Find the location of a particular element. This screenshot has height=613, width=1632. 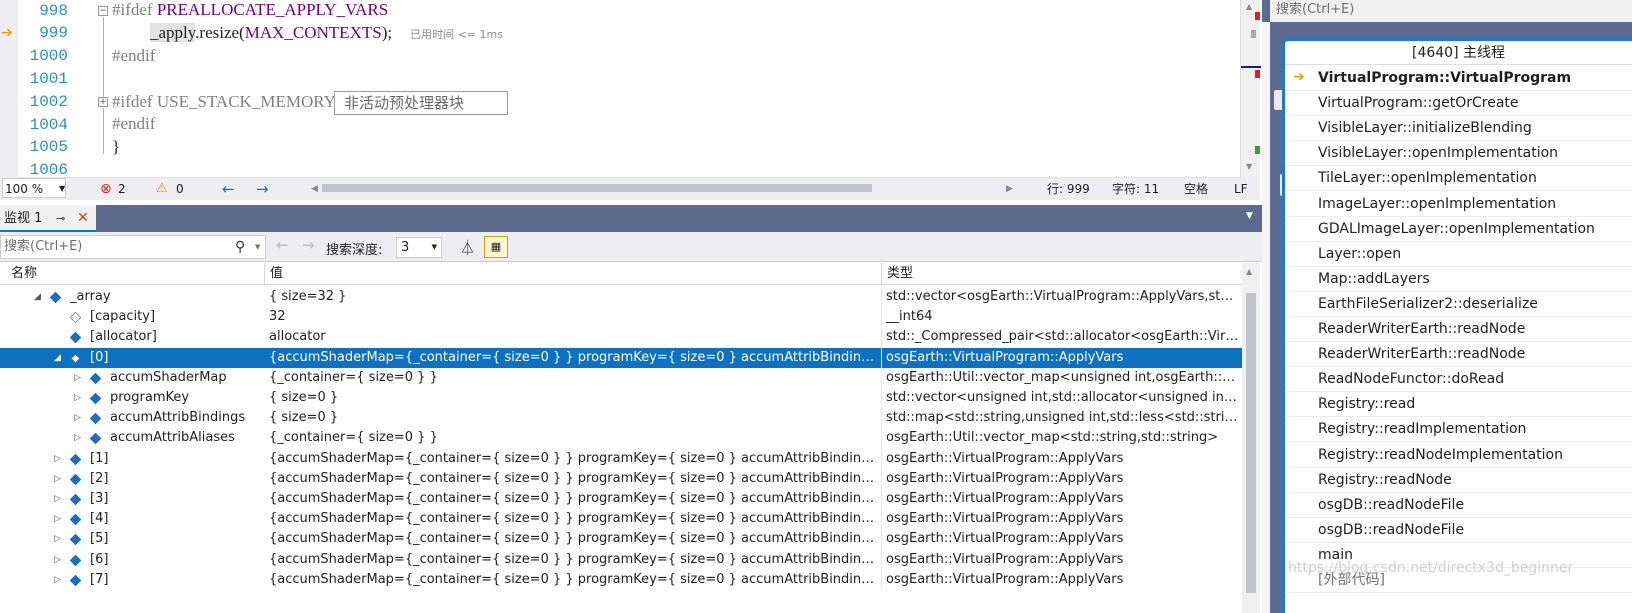

callstack-search-input: 搜索(Ctrl+E) is located at coordinates (1451, 11).